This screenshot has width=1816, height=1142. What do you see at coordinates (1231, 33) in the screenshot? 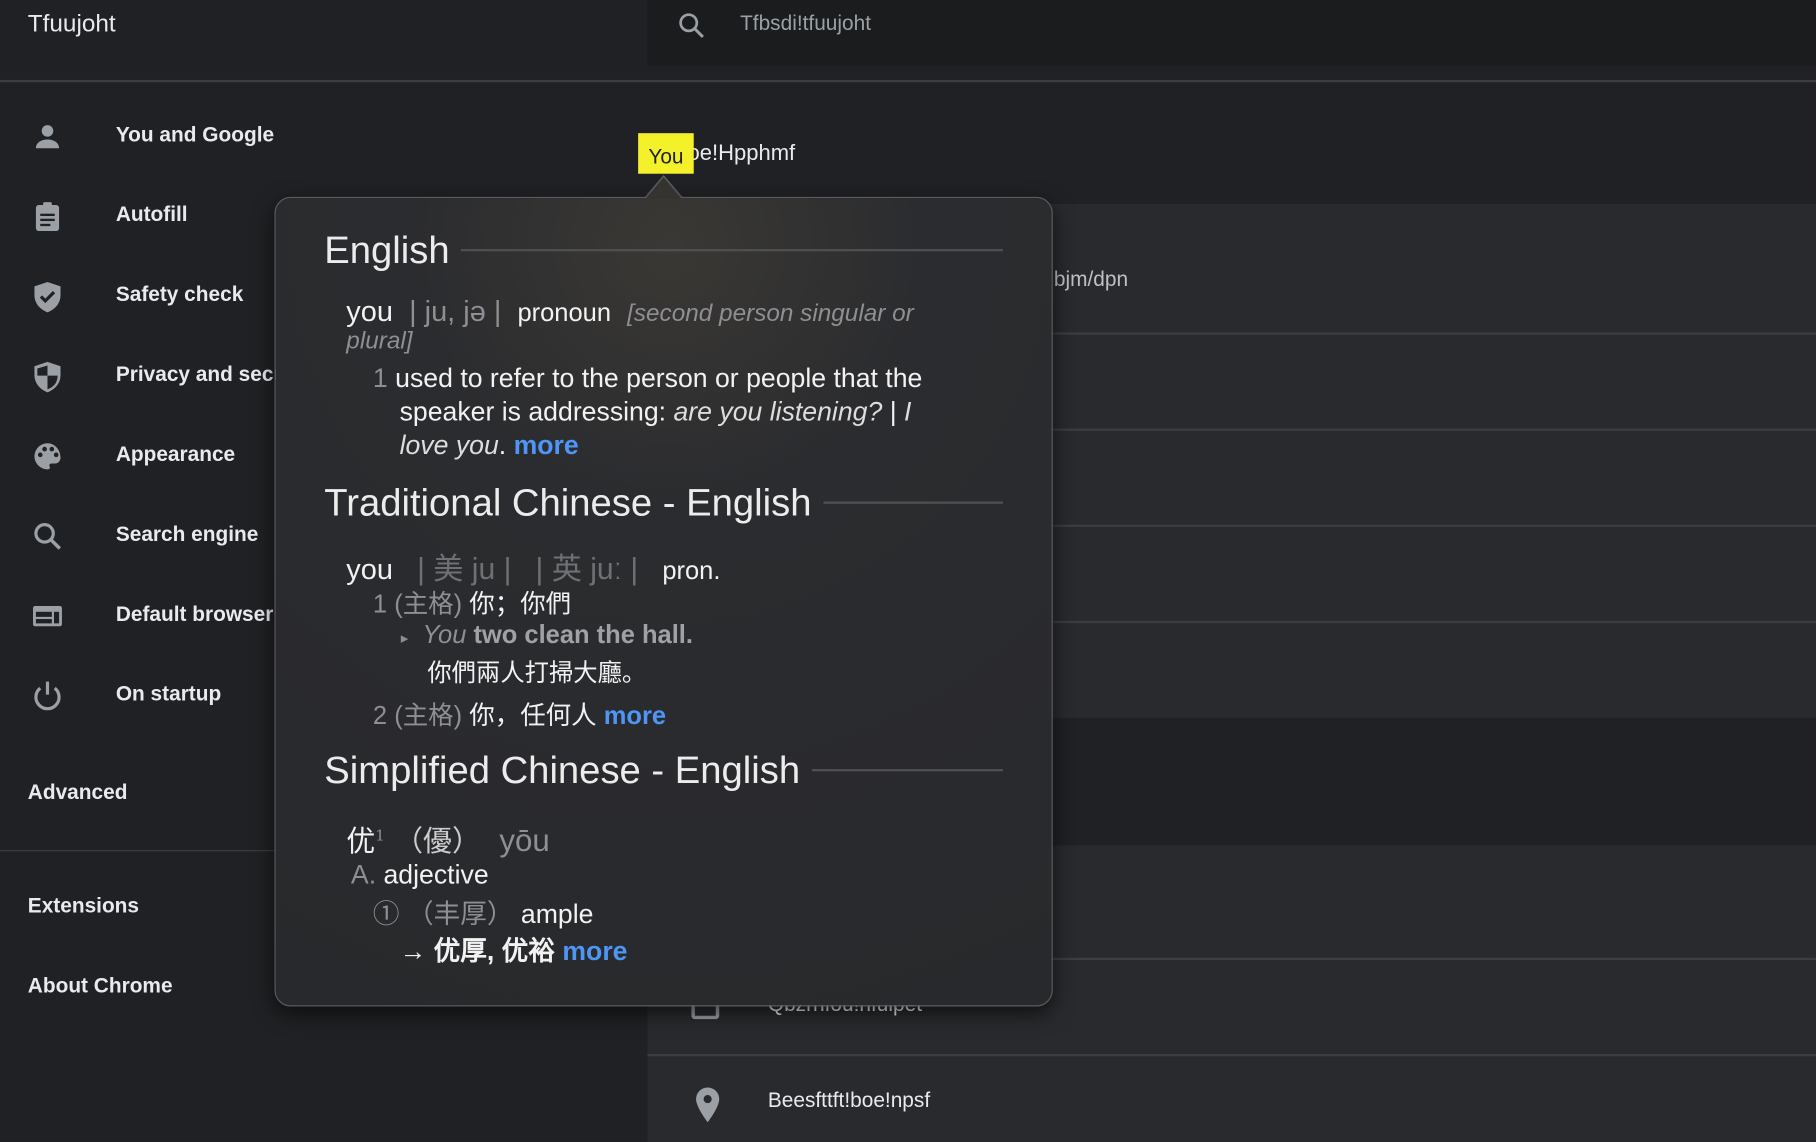
I see `search-bar: Tfbsdi!tfuujoht` at bounding box center [1231, 33].